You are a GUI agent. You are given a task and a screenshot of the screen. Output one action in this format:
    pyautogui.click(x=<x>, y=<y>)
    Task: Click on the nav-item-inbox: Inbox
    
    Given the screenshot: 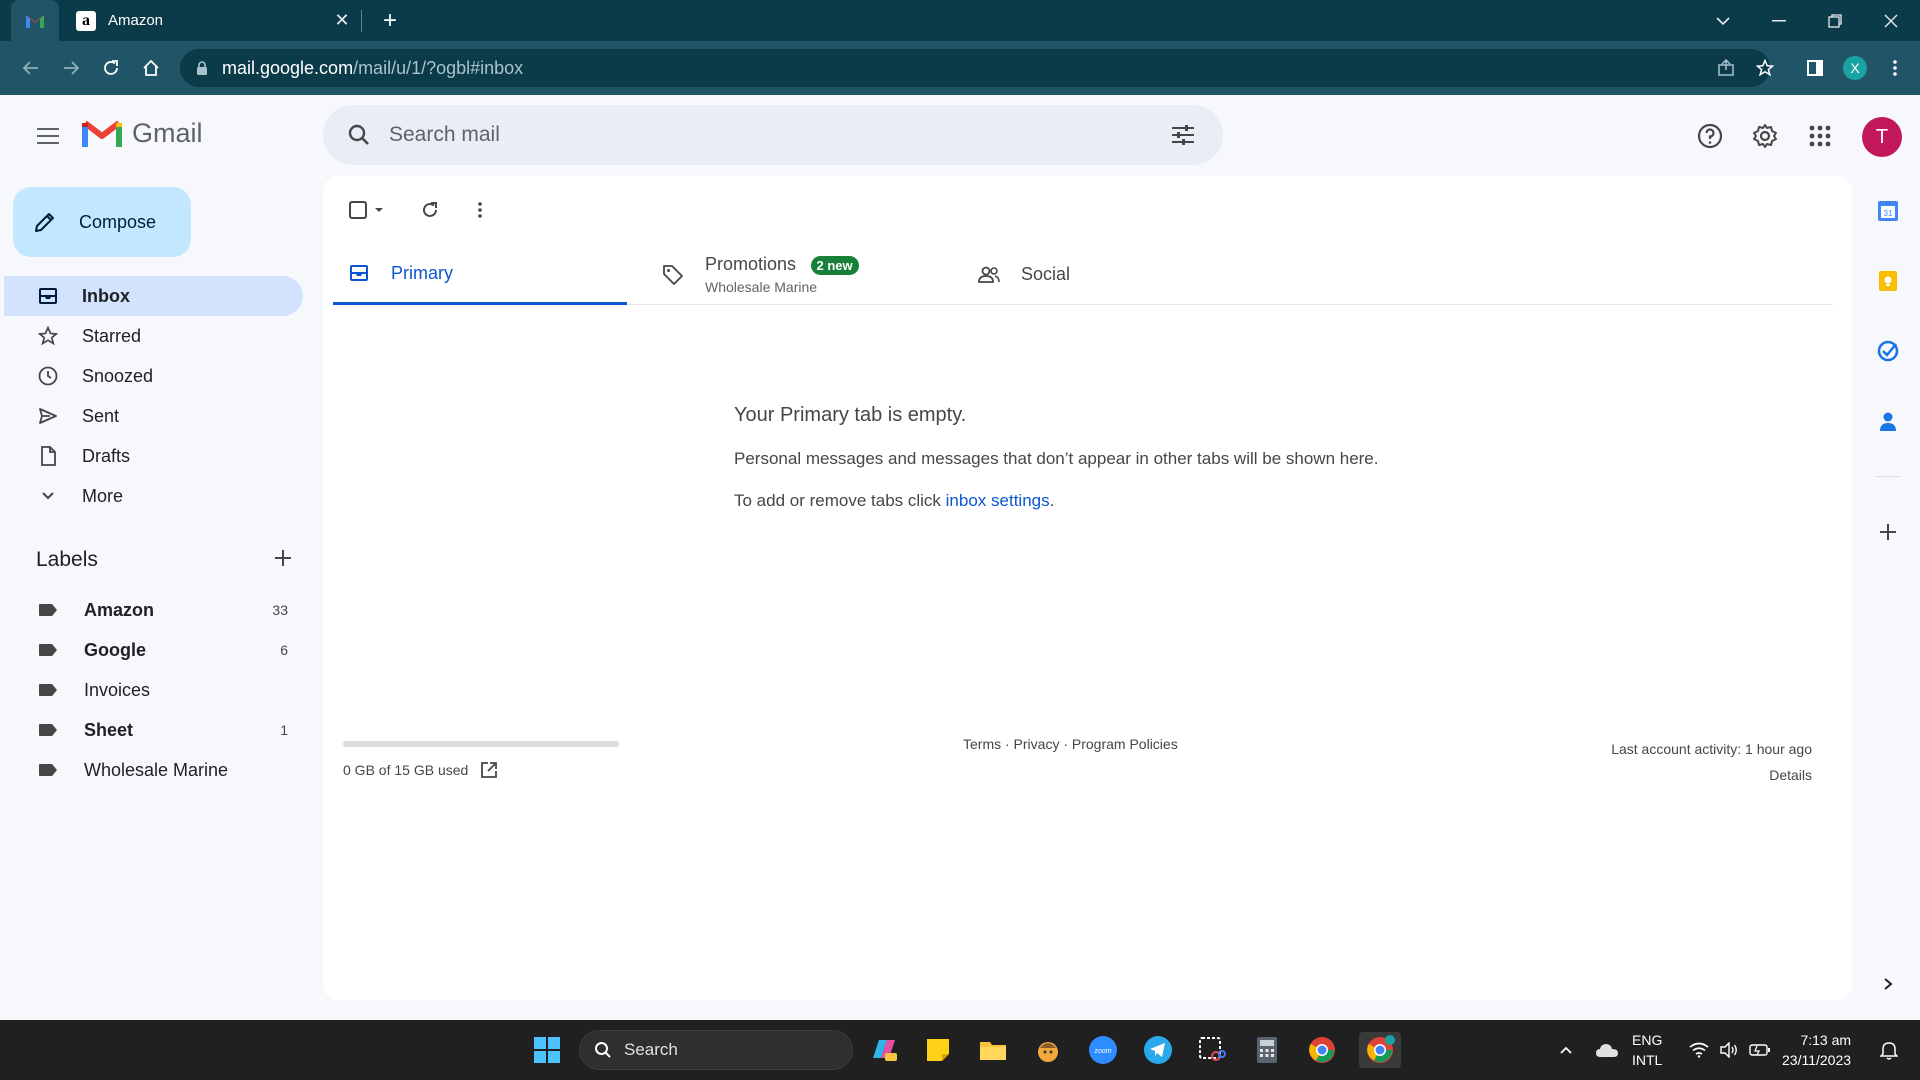 What is the action you would take?
    pyautogui.click(x=153, y=296)
    